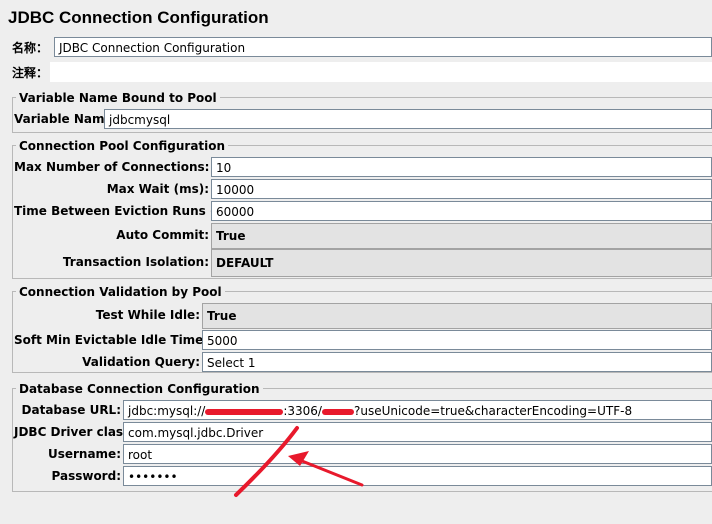 The width and height of the screenshot is (712, 524). Describe the element at coordinates (167, 411) in the screenshot. I see `url-prefix: jdbc:mysql://` at that location.